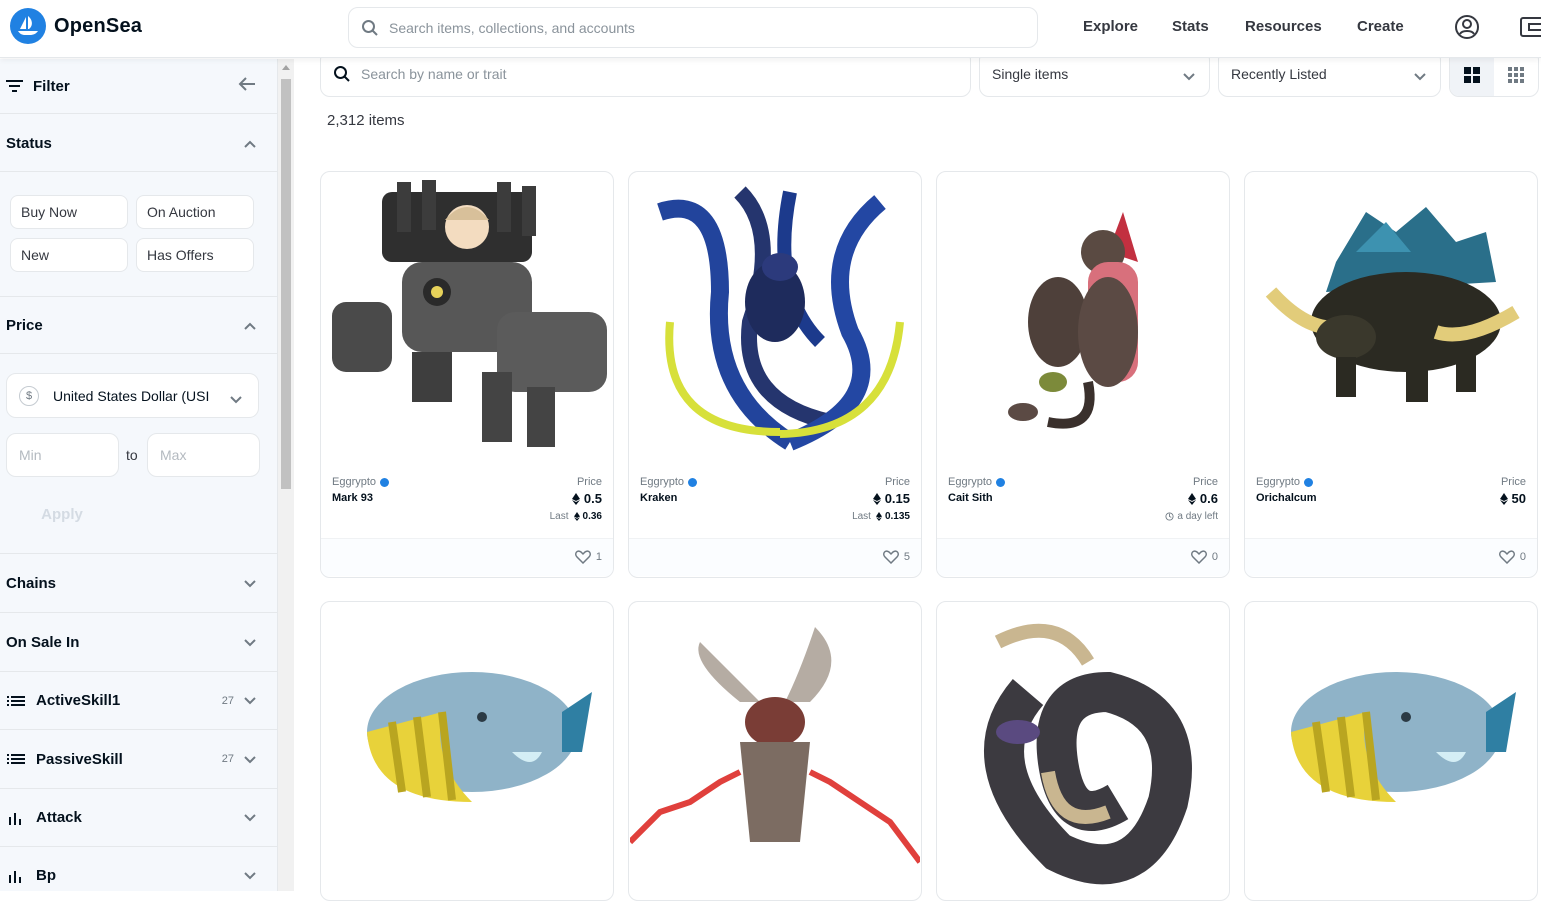 The width and height of the screenshot is (1541, 901). Describe the element at coordinates (62, 455) in the screenshot. I see `price-min-input` at that location.